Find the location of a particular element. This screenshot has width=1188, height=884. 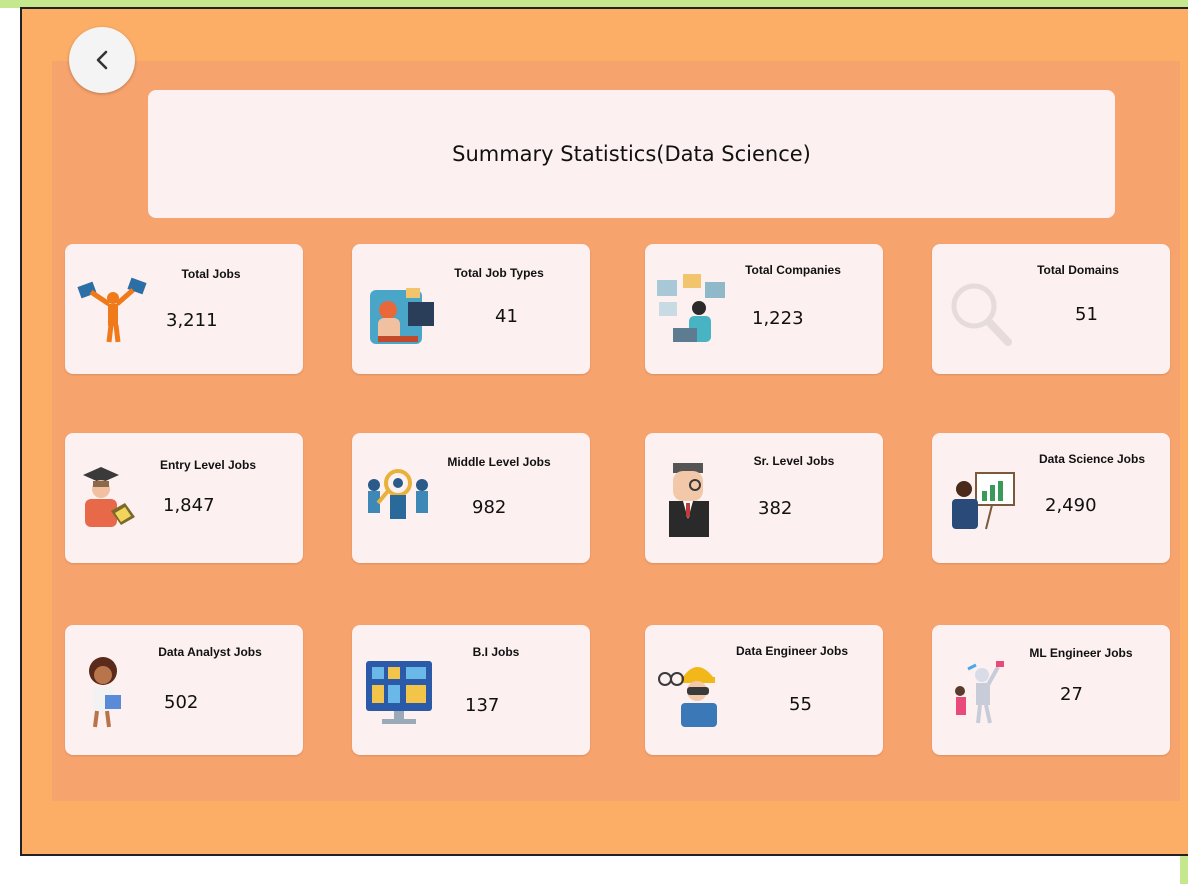

page-title-card: Summary Statistics(Data Science) is located at coordinates (631, 154).